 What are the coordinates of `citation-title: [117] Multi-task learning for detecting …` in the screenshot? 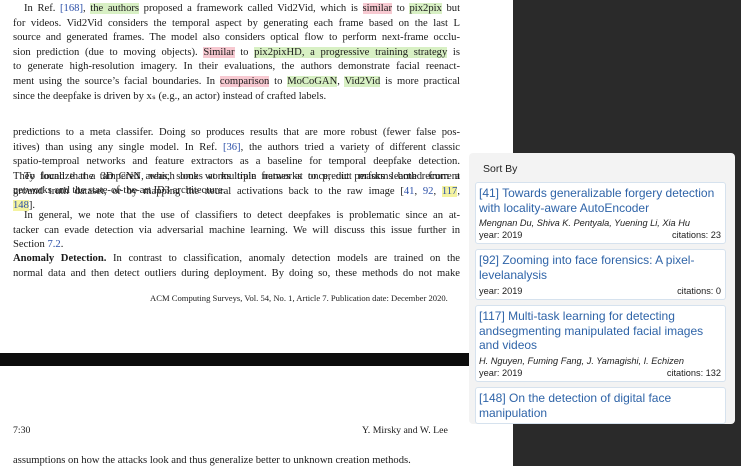 It's located at (600, 331).